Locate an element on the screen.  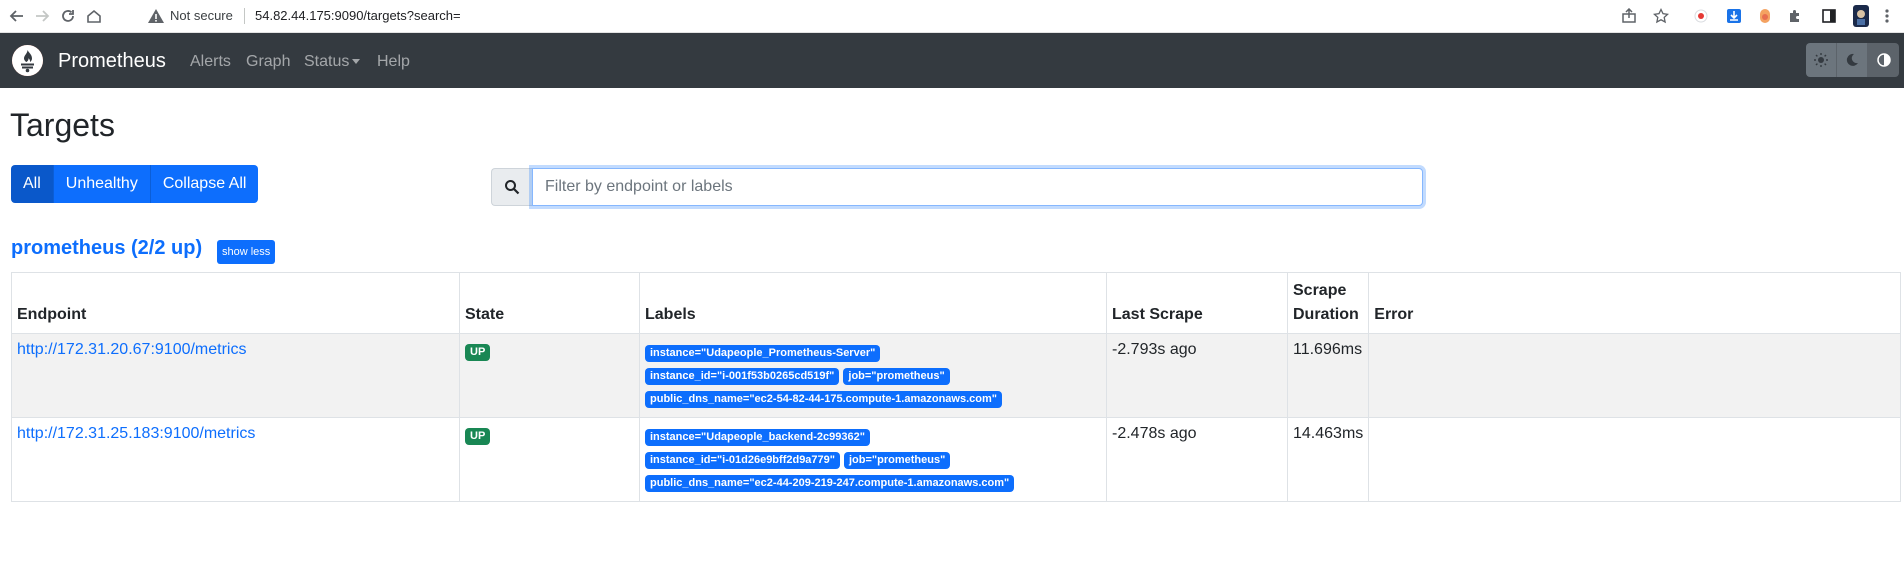
nav-status-dropdown: Status is located at coordinates (332, 62).